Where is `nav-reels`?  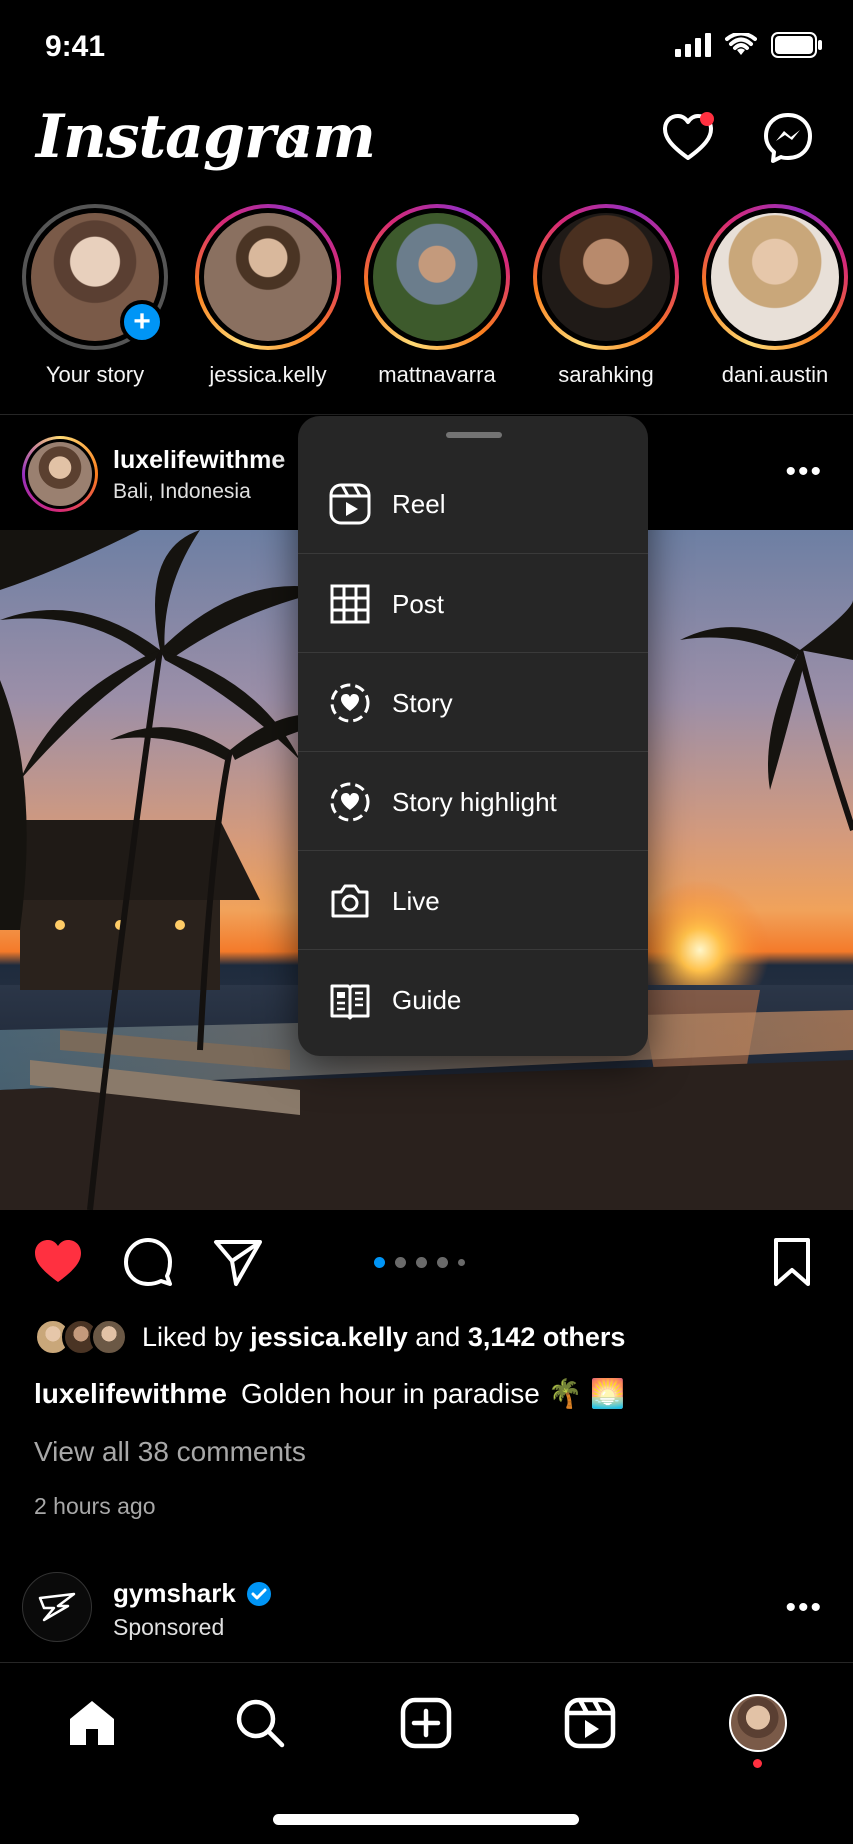
nav-reels is located at coordinates (590, 1723).